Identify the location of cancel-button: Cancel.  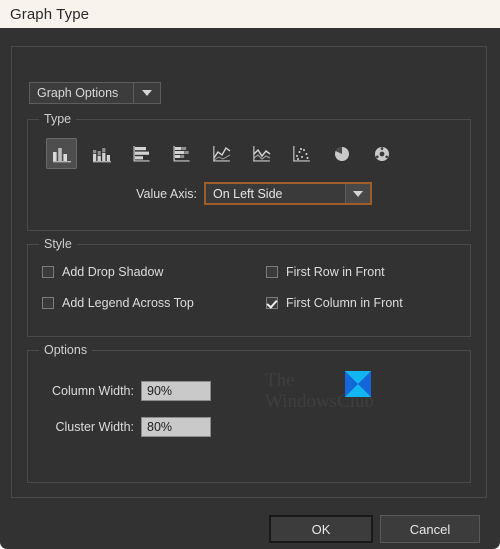
(430, 529).